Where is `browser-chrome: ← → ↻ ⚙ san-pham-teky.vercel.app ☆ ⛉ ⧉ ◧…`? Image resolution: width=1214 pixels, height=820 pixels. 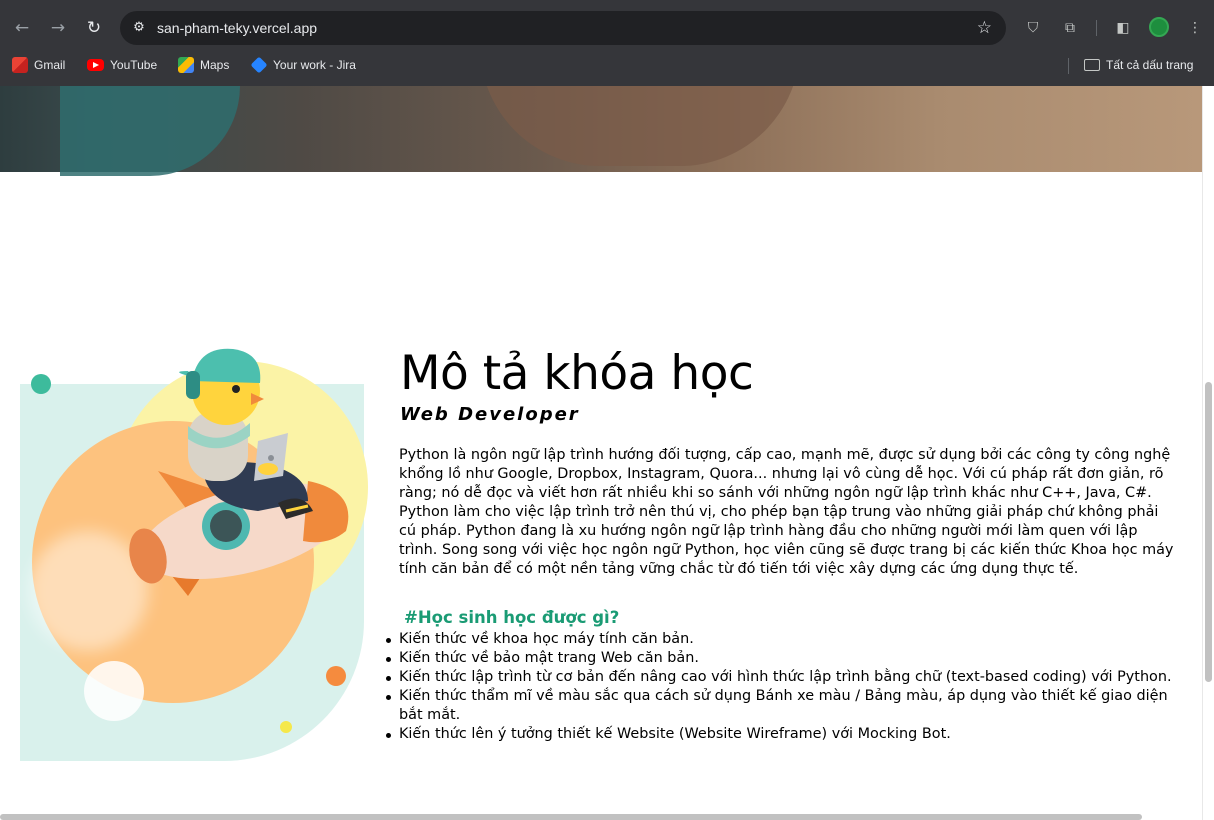
browser-chrome: ← → ↻ ⚙ san-pham-teky.vercel.app ☆ ⛉ ⧉ ◧… is located at coordinates (607, 43).